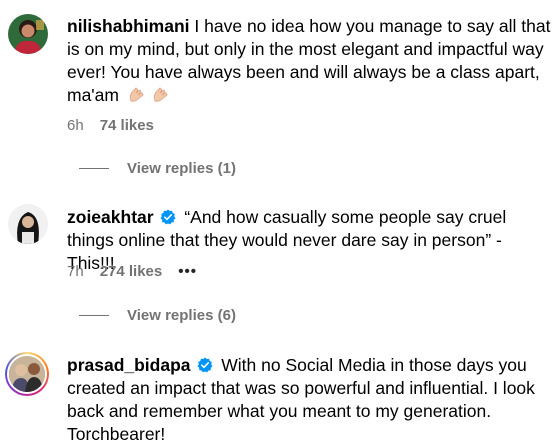  I want to click on more-options-icon: •••, so click(187, 271).